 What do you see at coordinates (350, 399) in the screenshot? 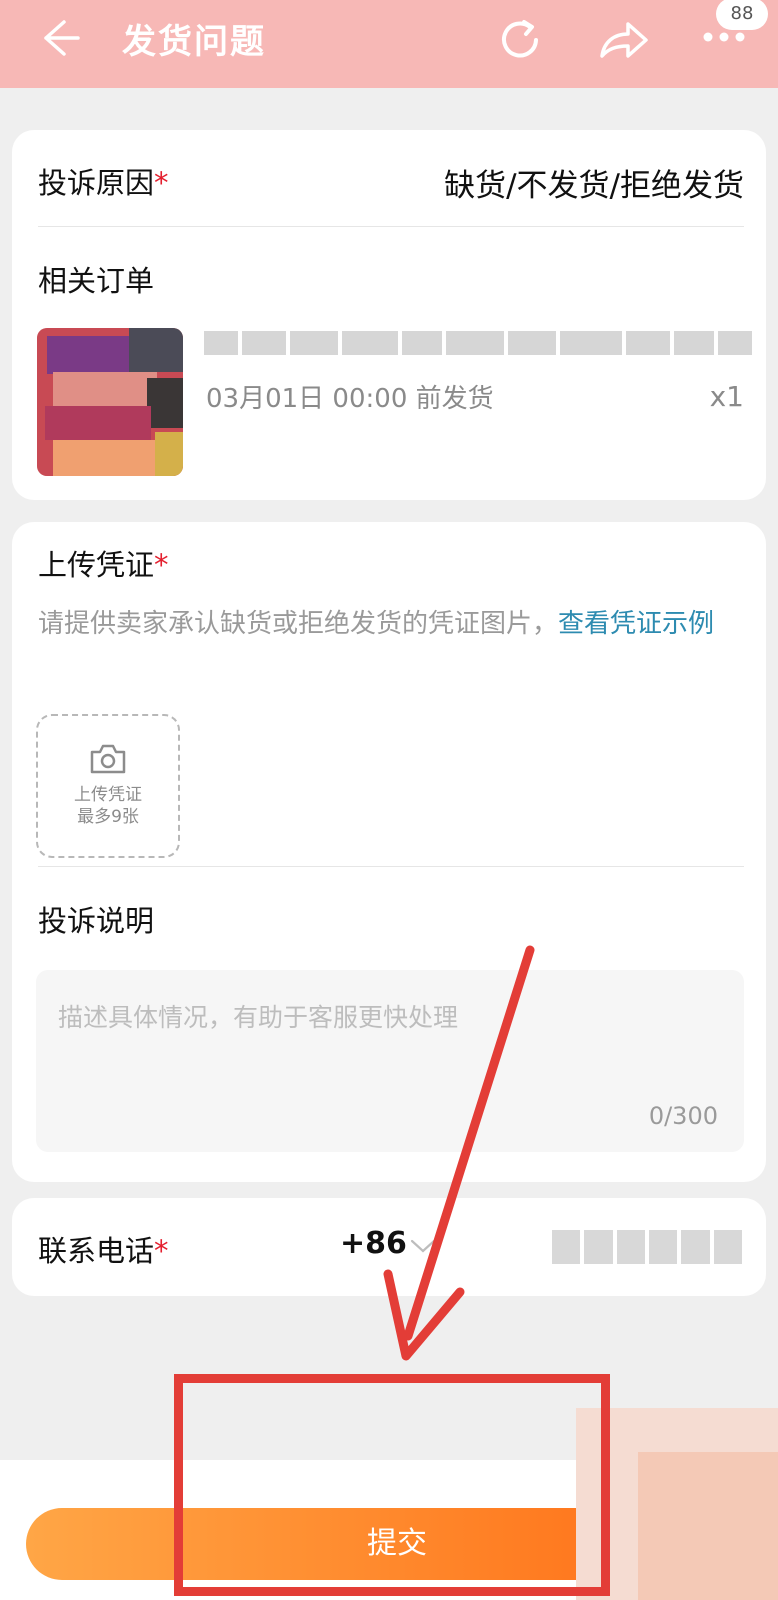
I see `order-ship-info: 03月01日 00:00 前发货` at bounding box center [350, 399].